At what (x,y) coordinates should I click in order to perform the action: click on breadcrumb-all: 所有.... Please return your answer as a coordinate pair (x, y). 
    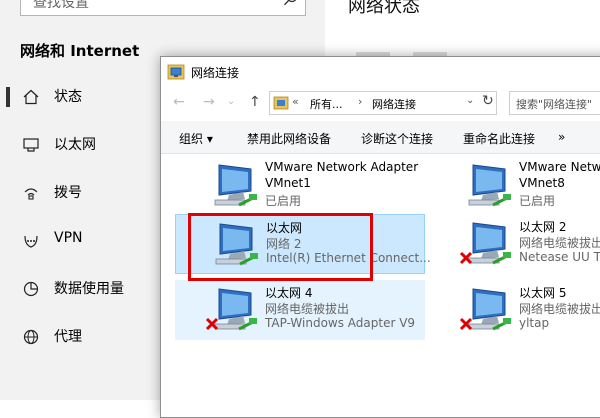
    Looking at the image, I should click on (326, 104).